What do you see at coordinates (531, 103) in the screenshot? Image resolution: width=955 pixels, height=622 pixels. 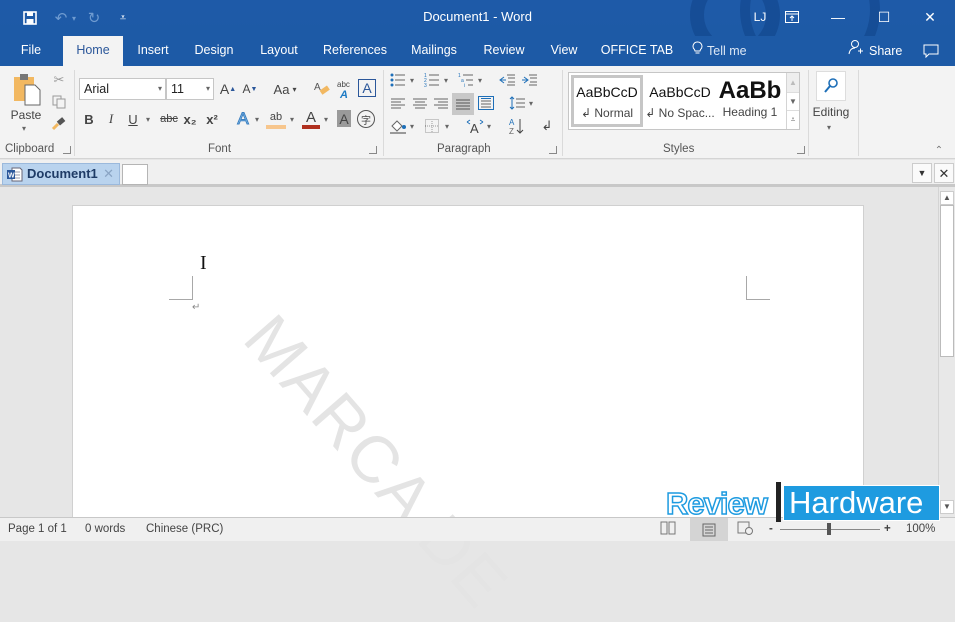 I see `line-spacing-dropdown-icon: ▾` at bounding box center [531, 103].